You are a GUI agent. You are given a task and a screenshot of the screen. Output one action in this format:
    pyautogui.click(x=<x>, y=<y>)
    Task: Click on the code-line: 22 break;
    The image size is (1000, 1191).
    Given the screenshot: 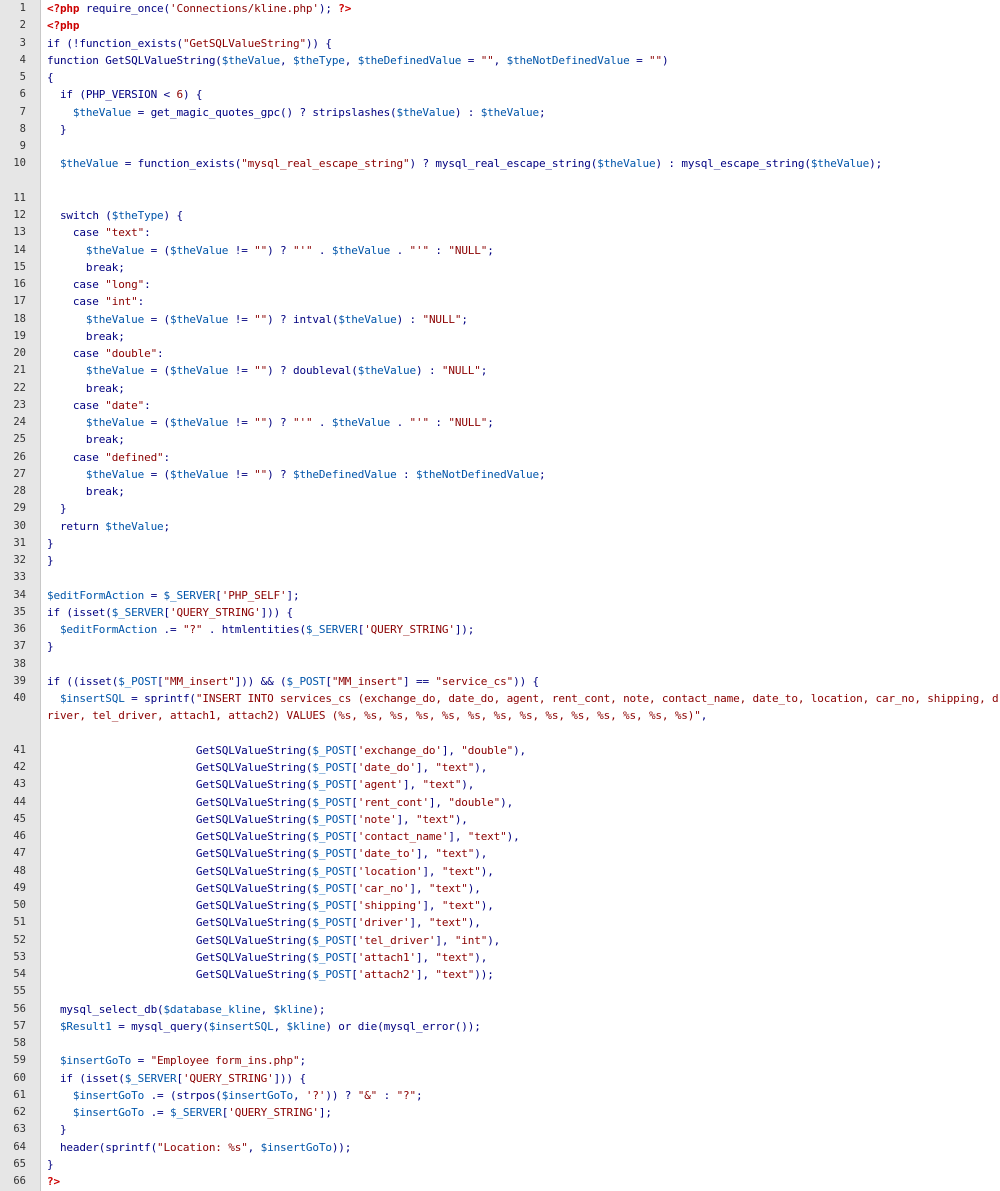 What is the action you would take?
    pyautogui.click(x=500, y=388)
    